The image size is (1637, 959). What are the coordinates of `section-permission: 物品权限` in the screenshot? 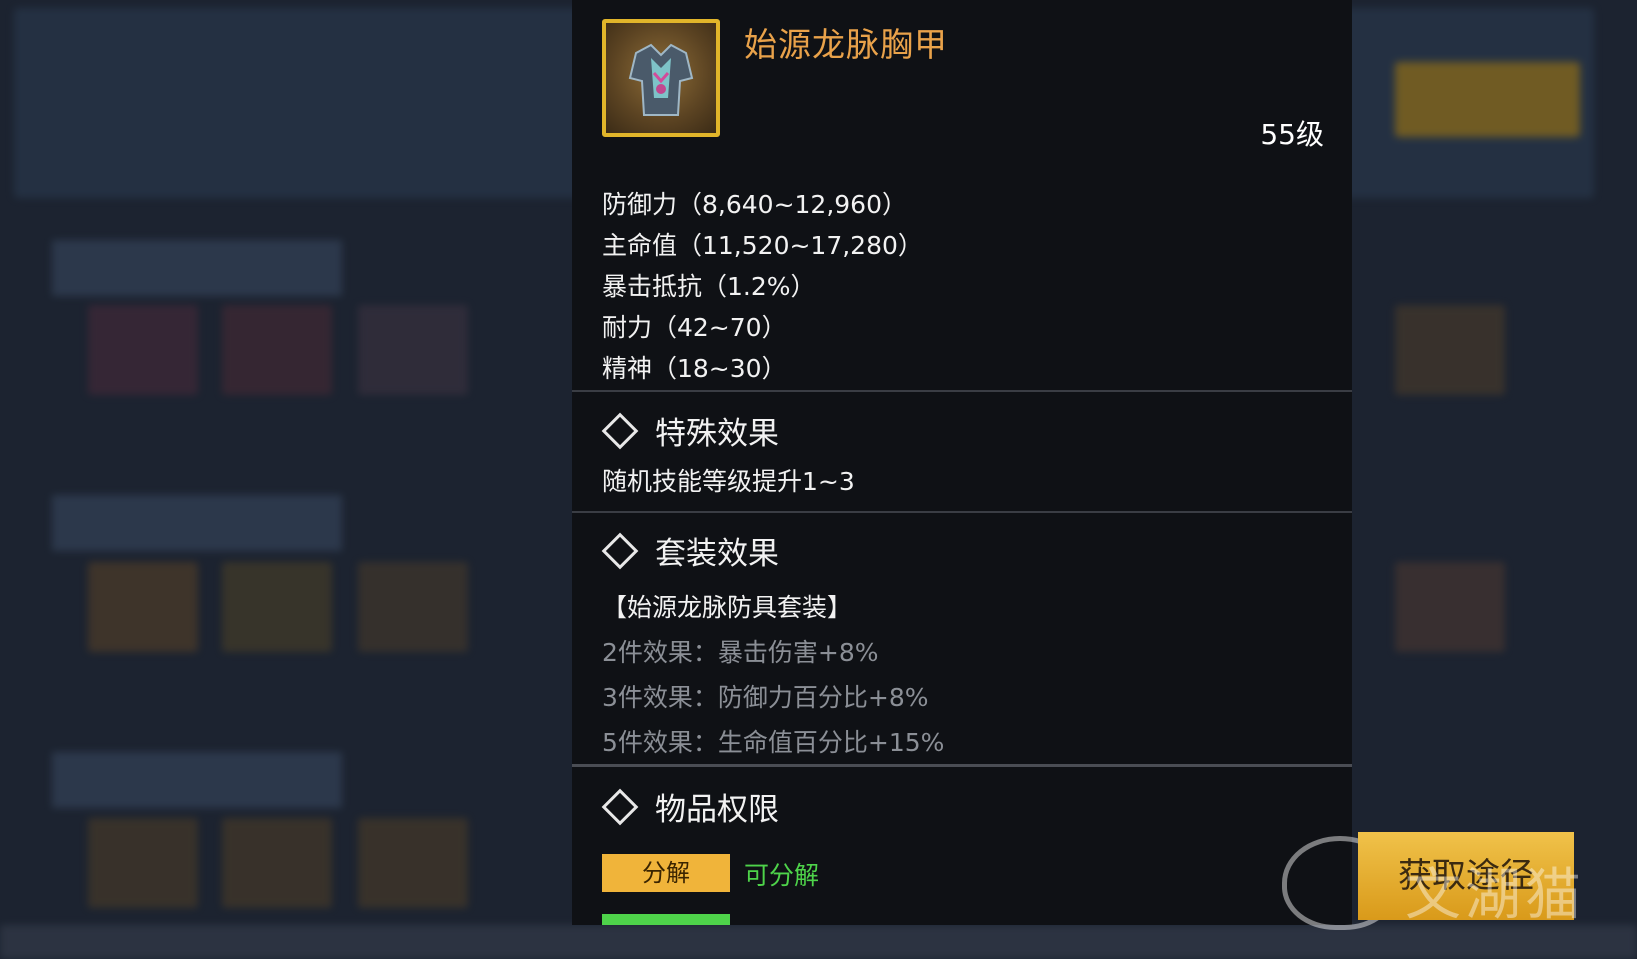 It's located at (690, 806).